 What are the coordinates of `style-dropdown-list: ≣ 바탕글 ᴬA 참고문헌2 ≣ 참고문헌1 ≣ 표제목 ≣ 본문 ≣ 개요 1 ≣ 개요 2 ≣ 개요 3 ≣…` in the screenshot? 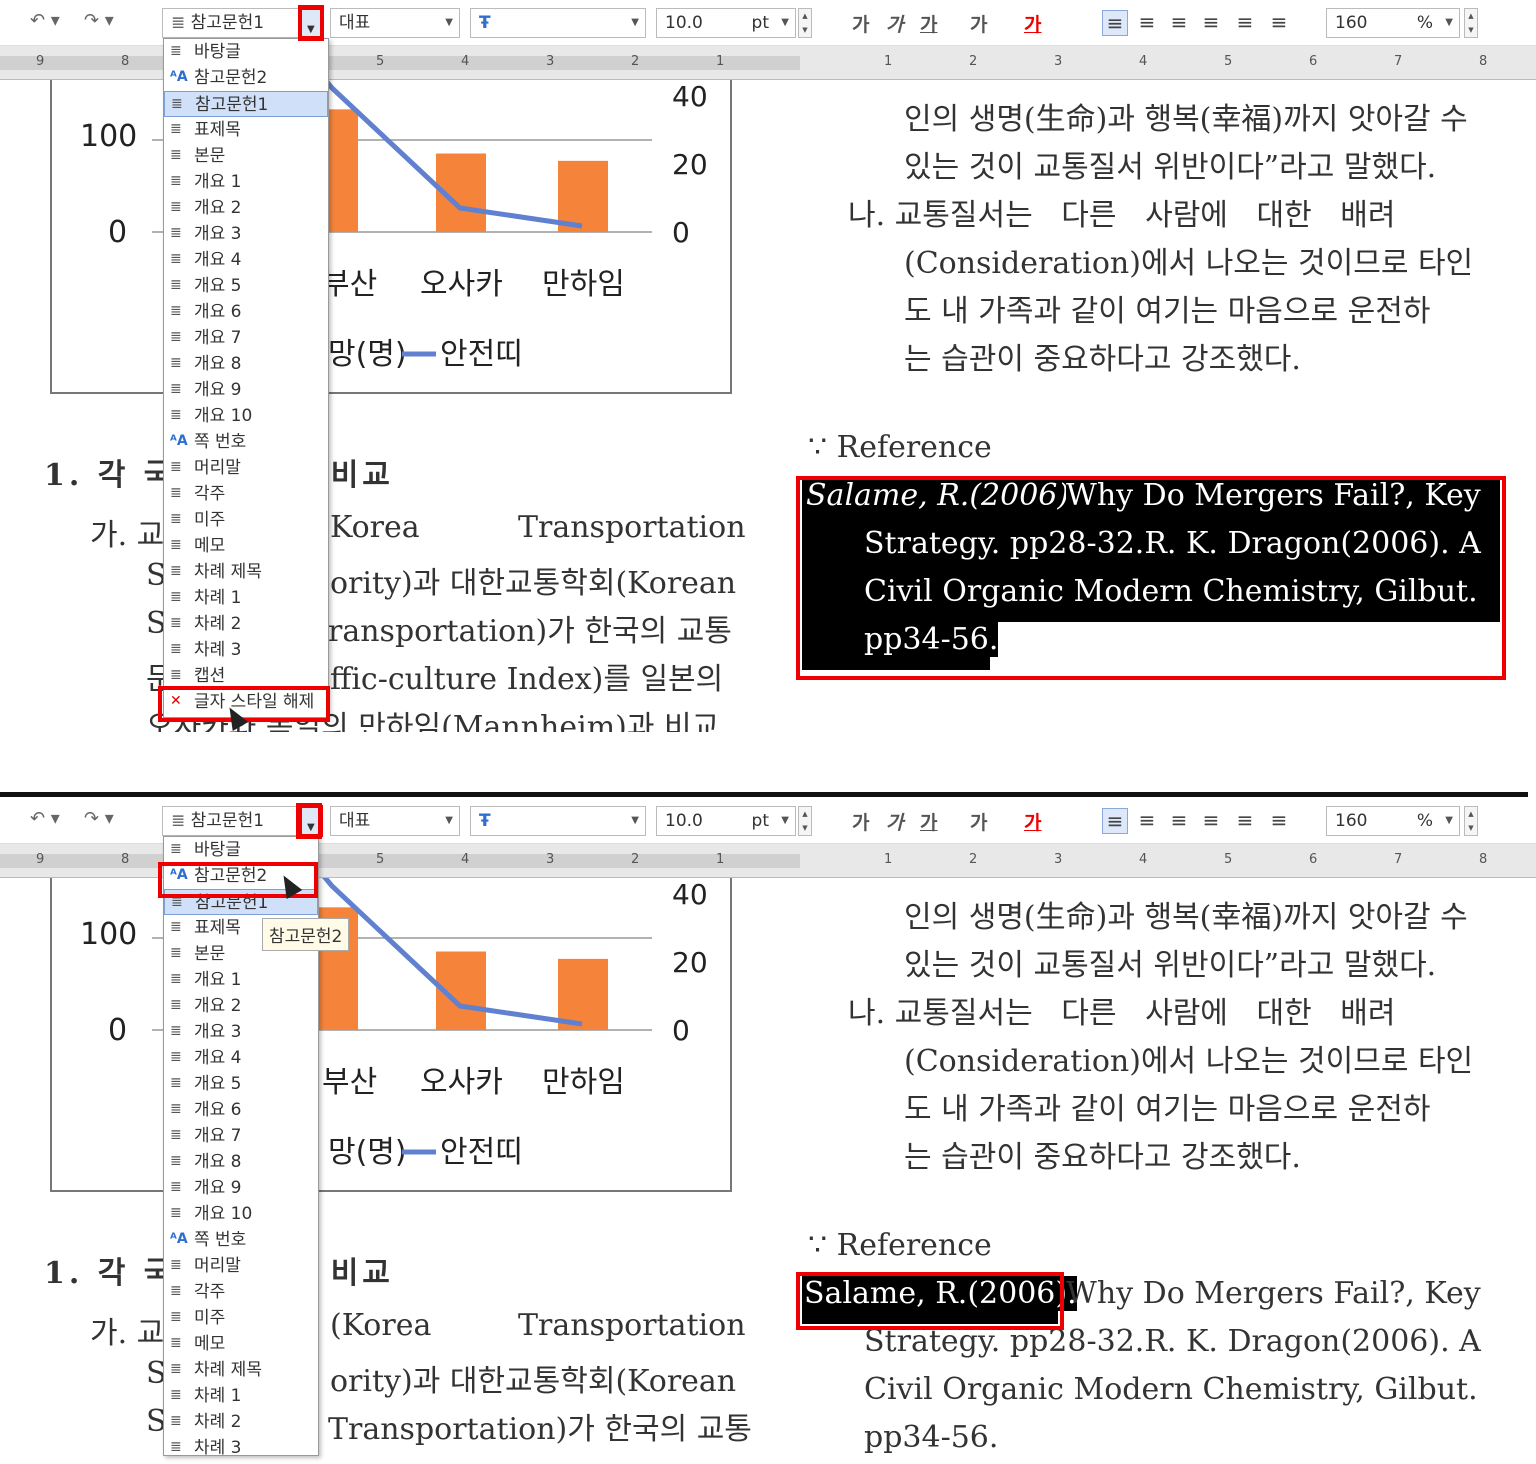 It's located at (246, 378).